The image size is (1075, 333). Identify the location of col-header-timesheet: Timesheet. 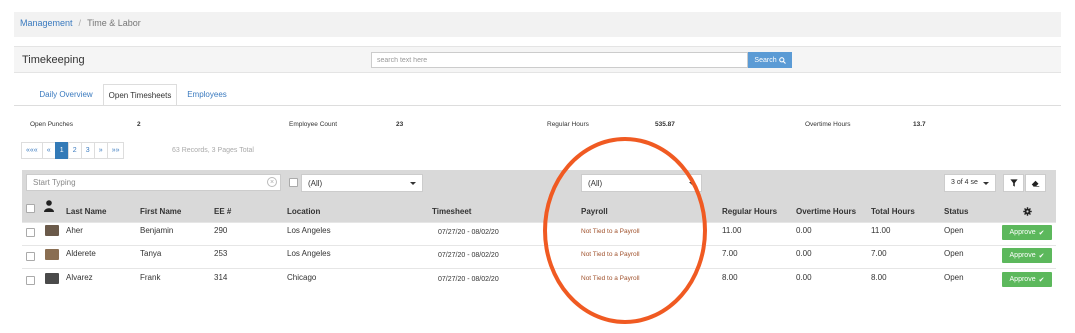
(451, 211).